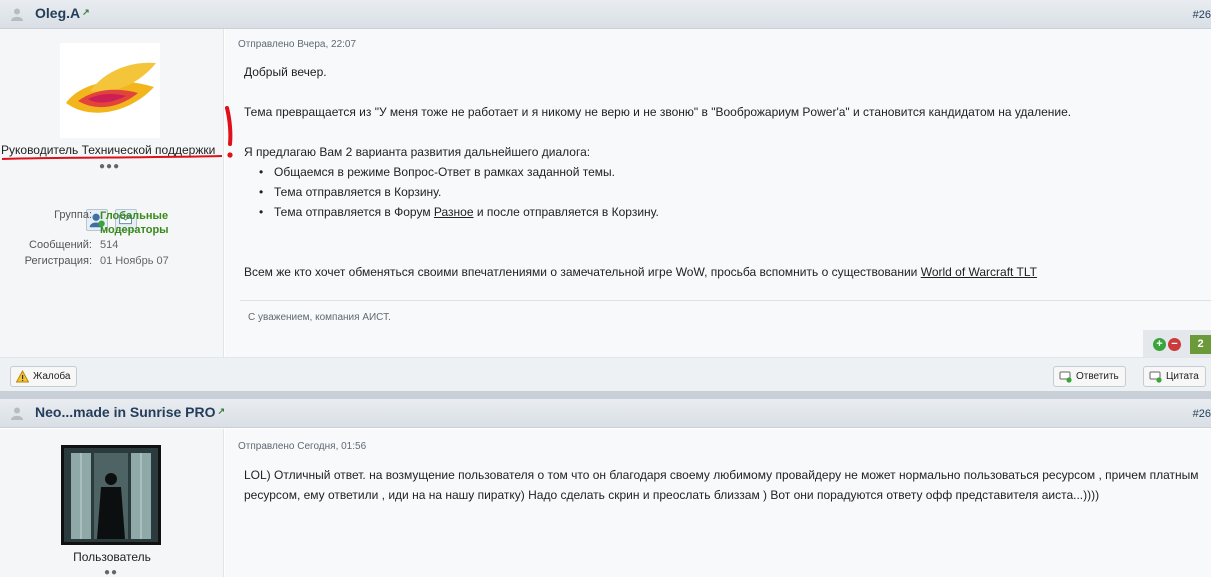 The width and height of the screenshot is (1211, 577). Describe the element at coordinates (605, 395) in the screenshot. I see `post-separator` at that location.